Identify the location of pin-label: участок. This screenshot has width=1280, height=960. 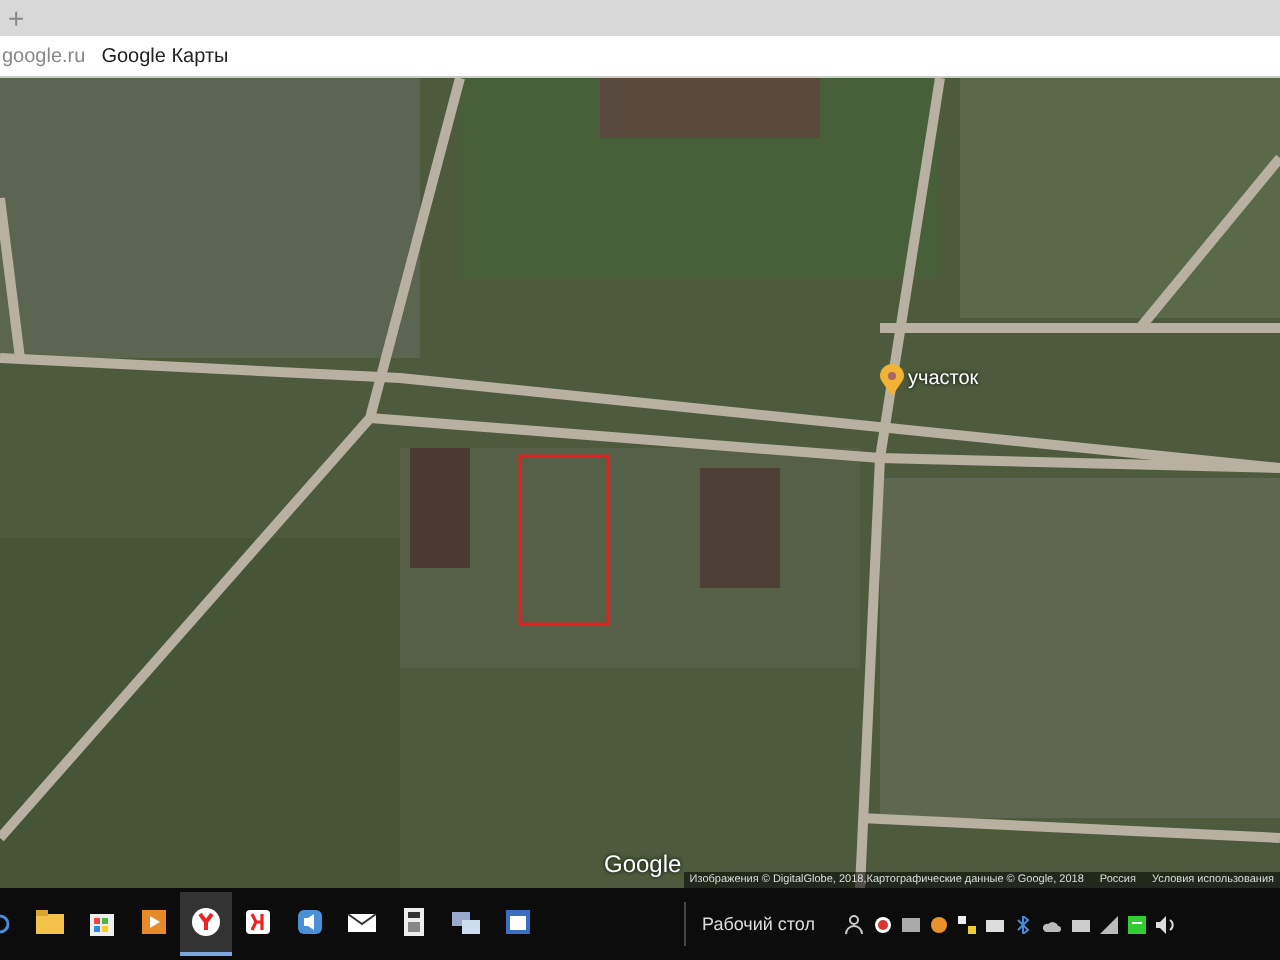
(943, 379).